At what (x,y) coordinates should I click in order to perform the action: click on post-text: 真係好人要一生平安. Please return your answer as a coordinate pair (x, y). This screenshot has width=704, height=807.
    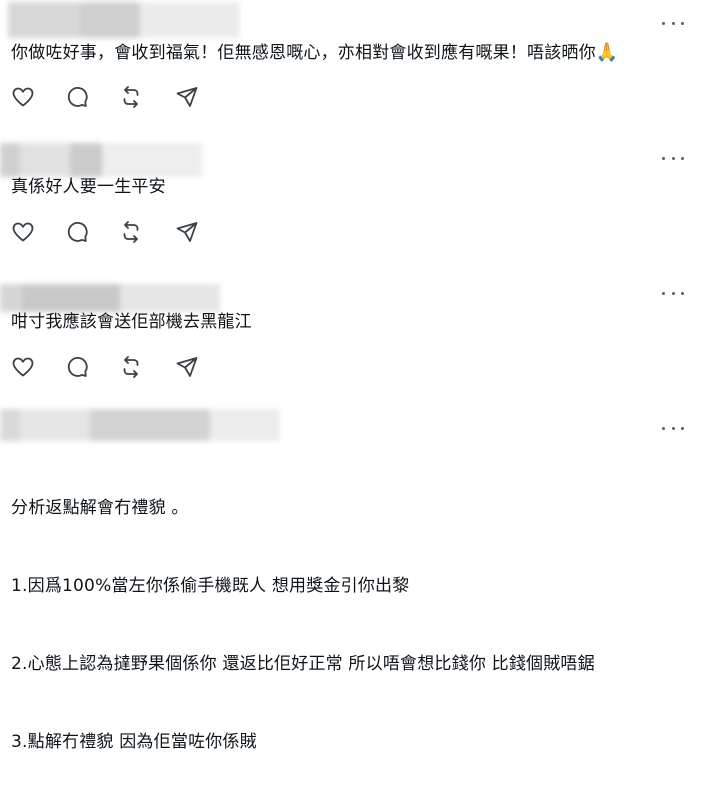
    Looking at the image, I should click on (352, 187).